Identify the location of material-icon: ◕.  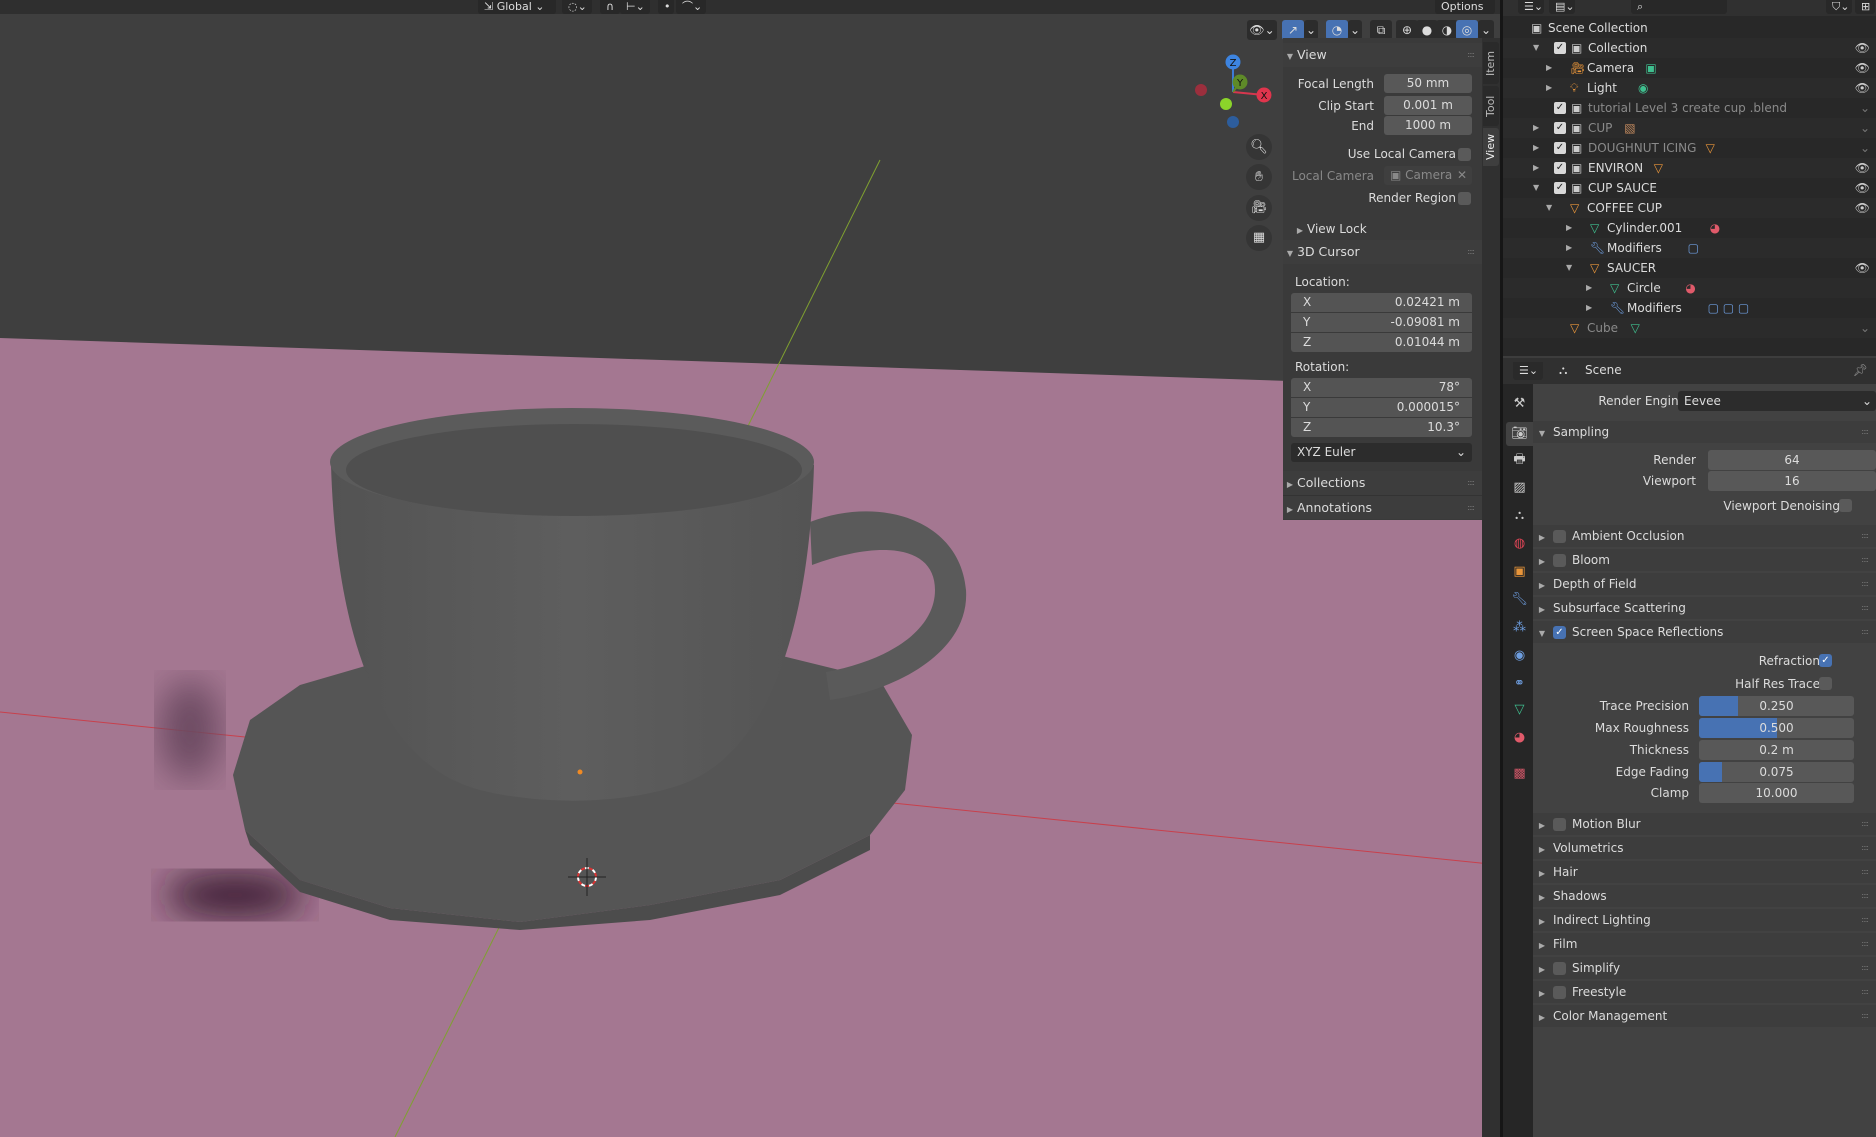
(1519, 738).